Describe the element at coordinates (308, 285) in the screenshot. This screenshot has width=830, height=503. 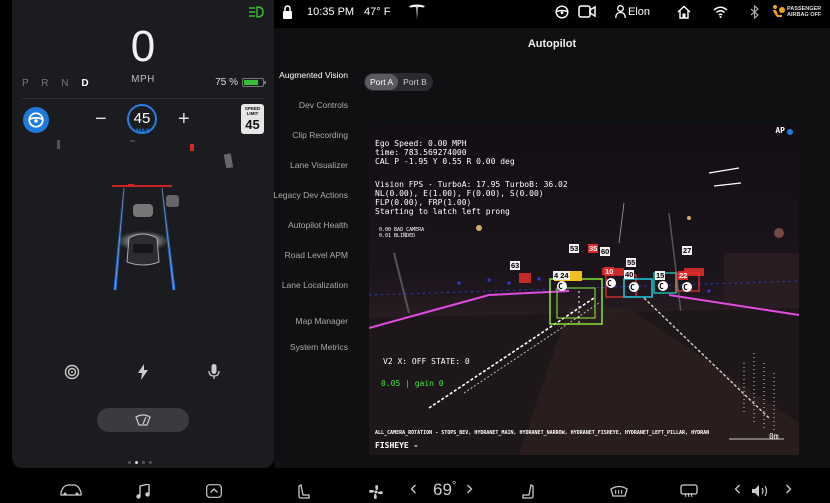
I see `menu-lane-localization: Lane Localization` at that location.